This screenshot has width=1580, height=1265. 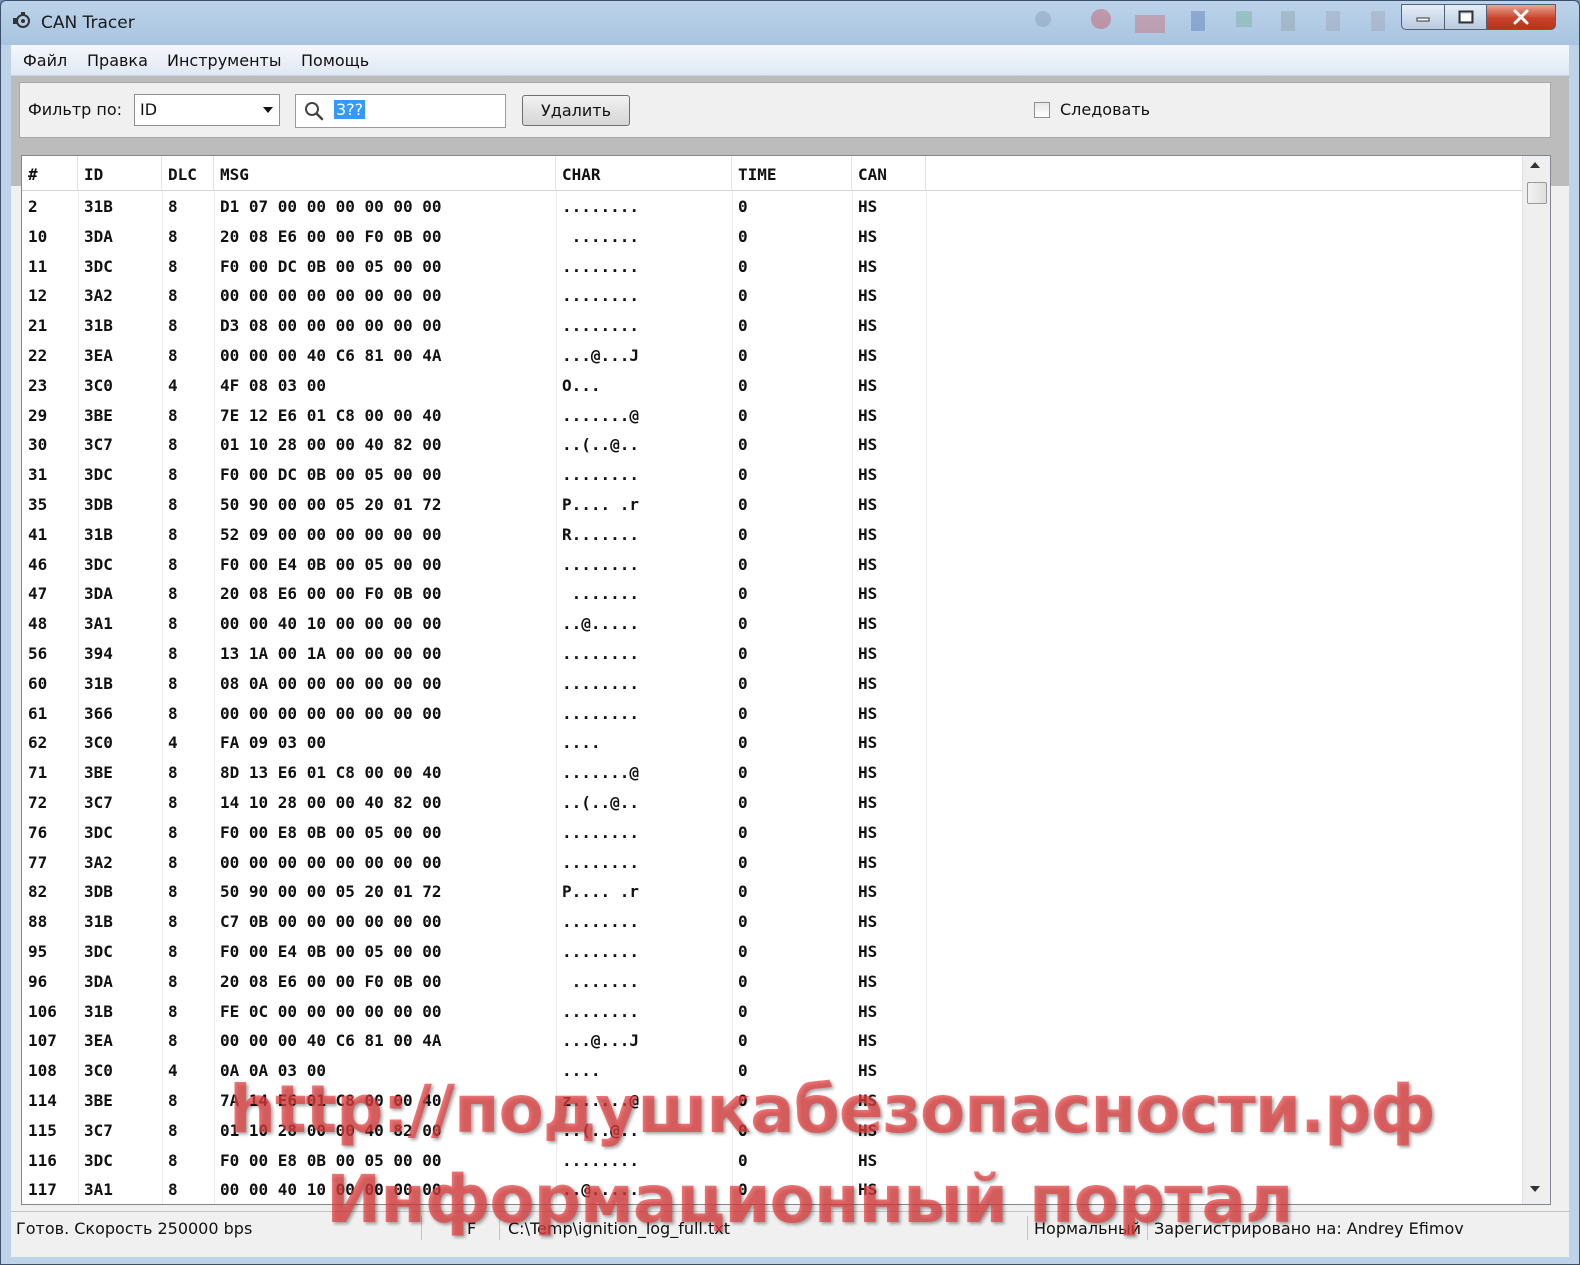 I want to click on table-row: 21 31B 8 D3 08 00 00 00 00 00 00........ 0 HS, so click(x=772, y=326).